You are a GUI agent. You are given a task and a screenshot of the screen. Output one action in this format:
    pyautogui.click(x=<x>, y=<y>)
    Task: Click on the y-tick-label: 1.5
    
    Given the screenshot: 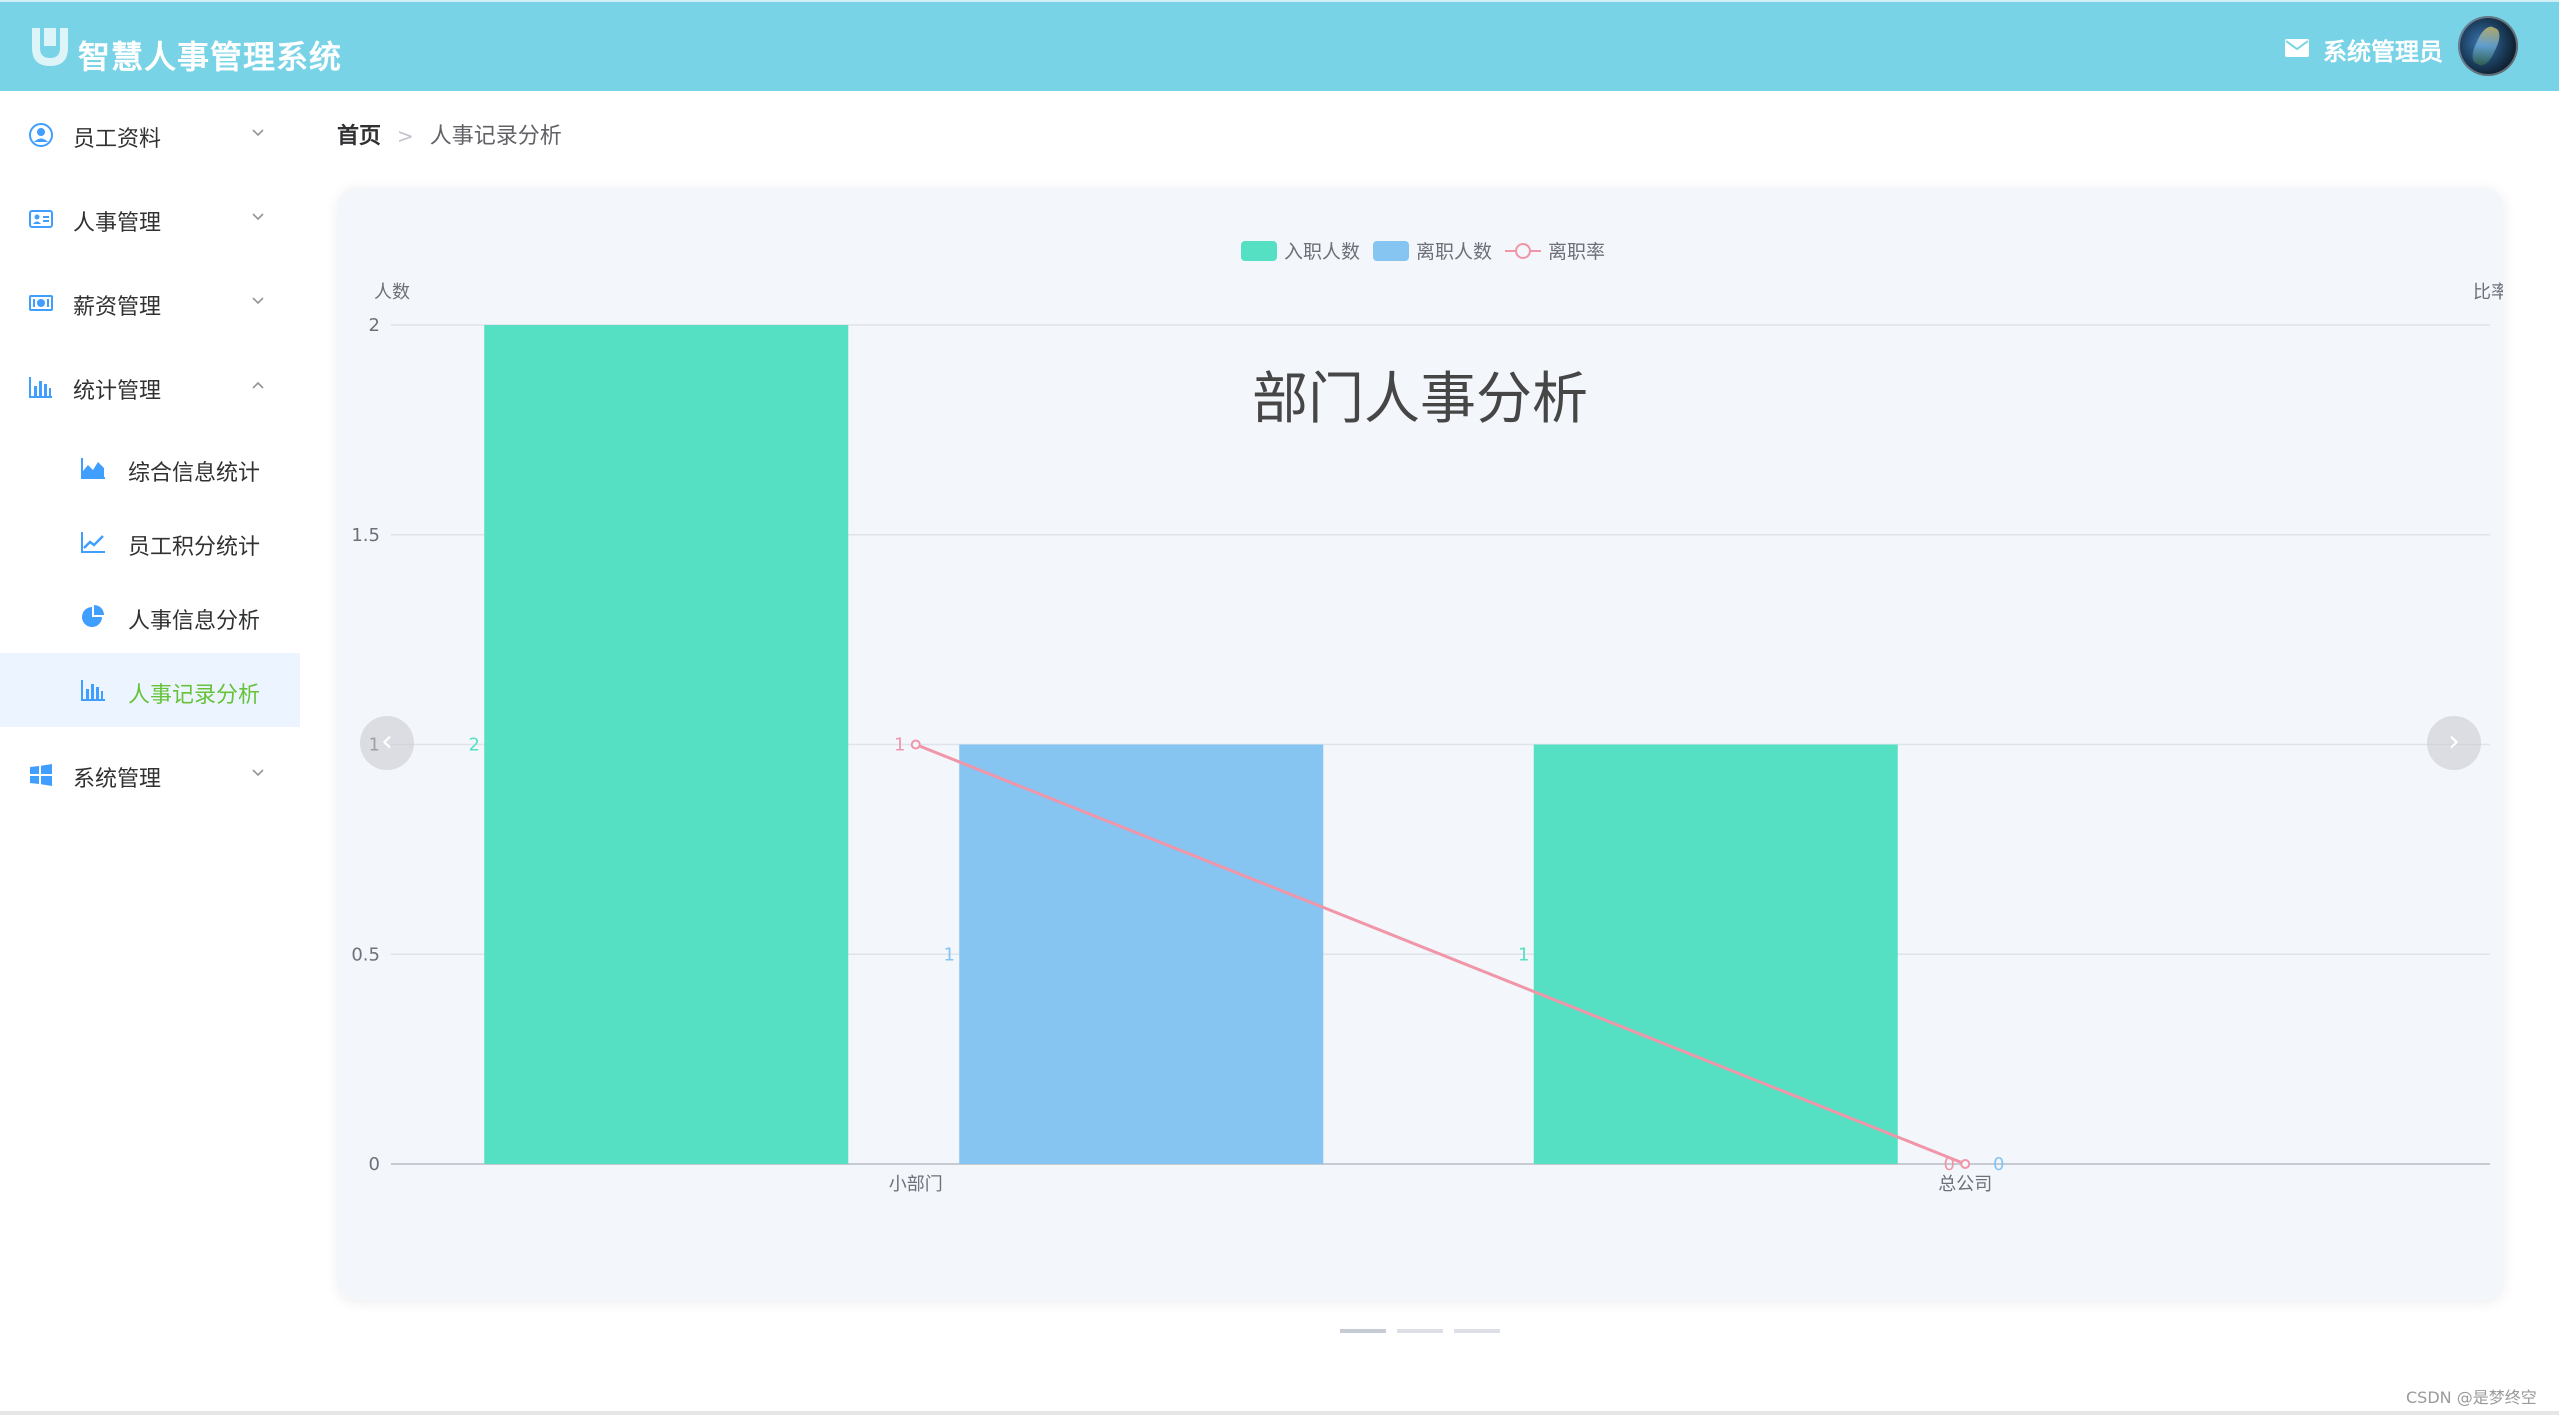 What is the action you would take?
    pyautogui.click(x=365, y=535)
    